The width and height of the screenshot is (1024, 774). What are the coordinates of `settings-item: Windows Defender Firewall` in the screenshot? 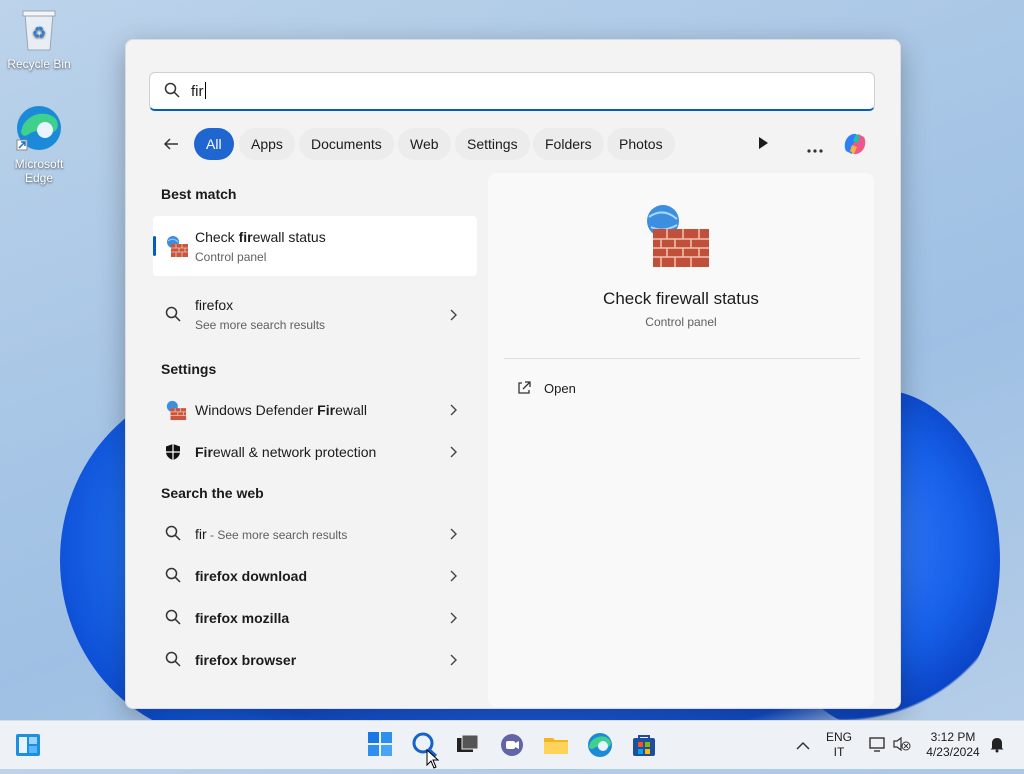 It's located at (315, 410).